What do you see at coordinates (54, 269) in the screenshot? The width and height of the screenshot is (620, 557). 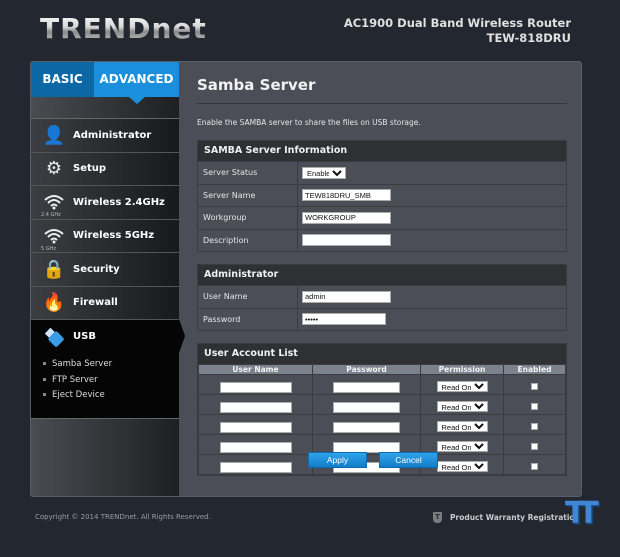 I see `lock-key-icon: 🔒` at bounding box center [54, 269].